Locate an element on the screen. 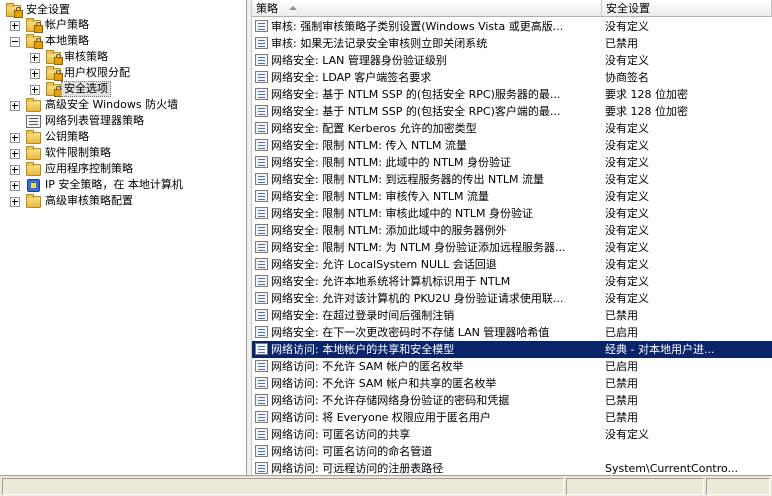 The width and height of the screenshot is (772, 496). policy-row: 网络安全: 允许 LocalSystem NULL 会话回退 没有定义 is located at coordinates (512, 264).